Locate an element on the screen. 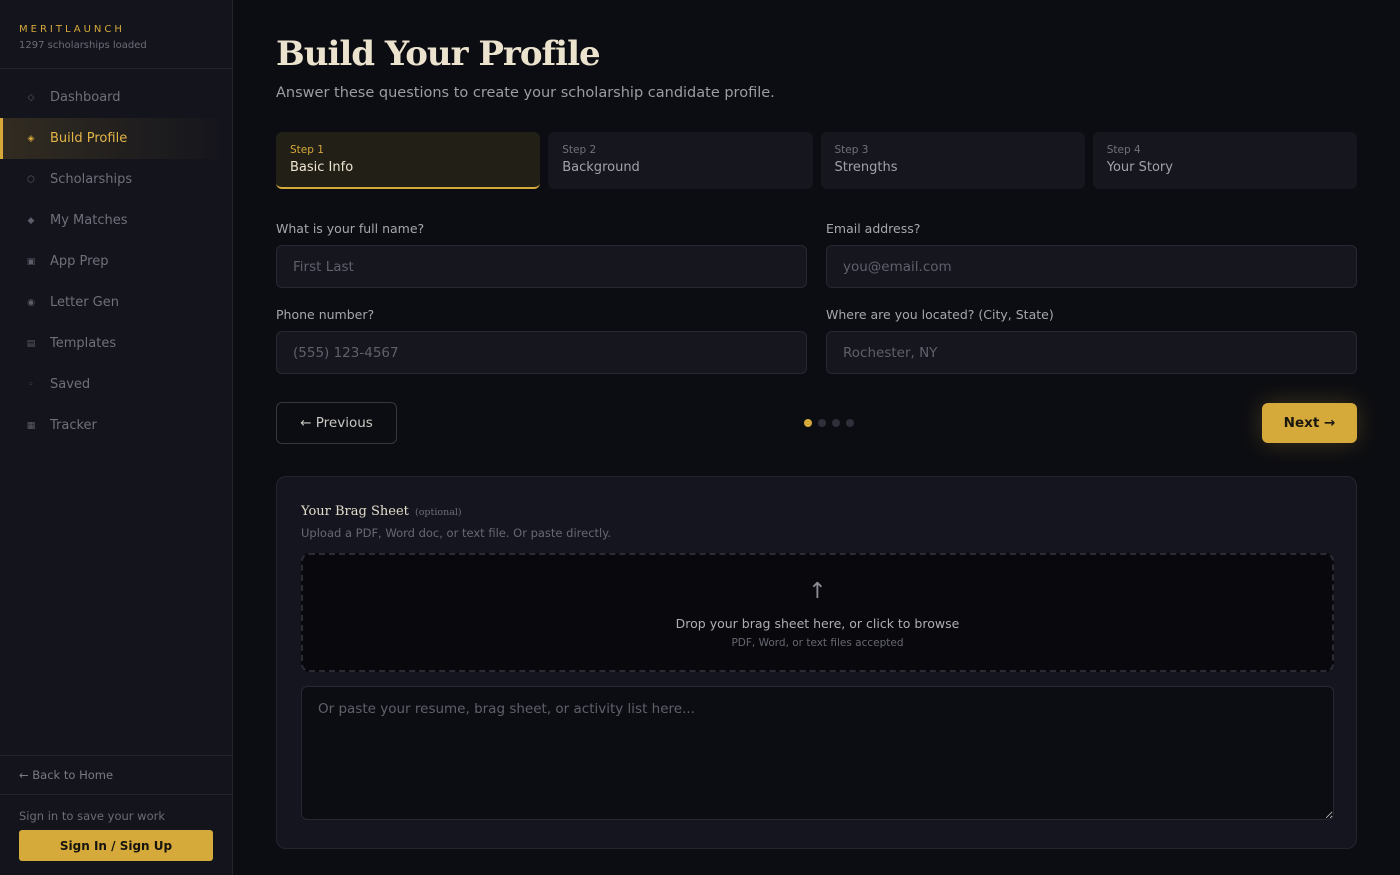 The image size is (1400, 875). step-tab-basic-info: Step 1 Basic Info is located at coordinates (408, 160).